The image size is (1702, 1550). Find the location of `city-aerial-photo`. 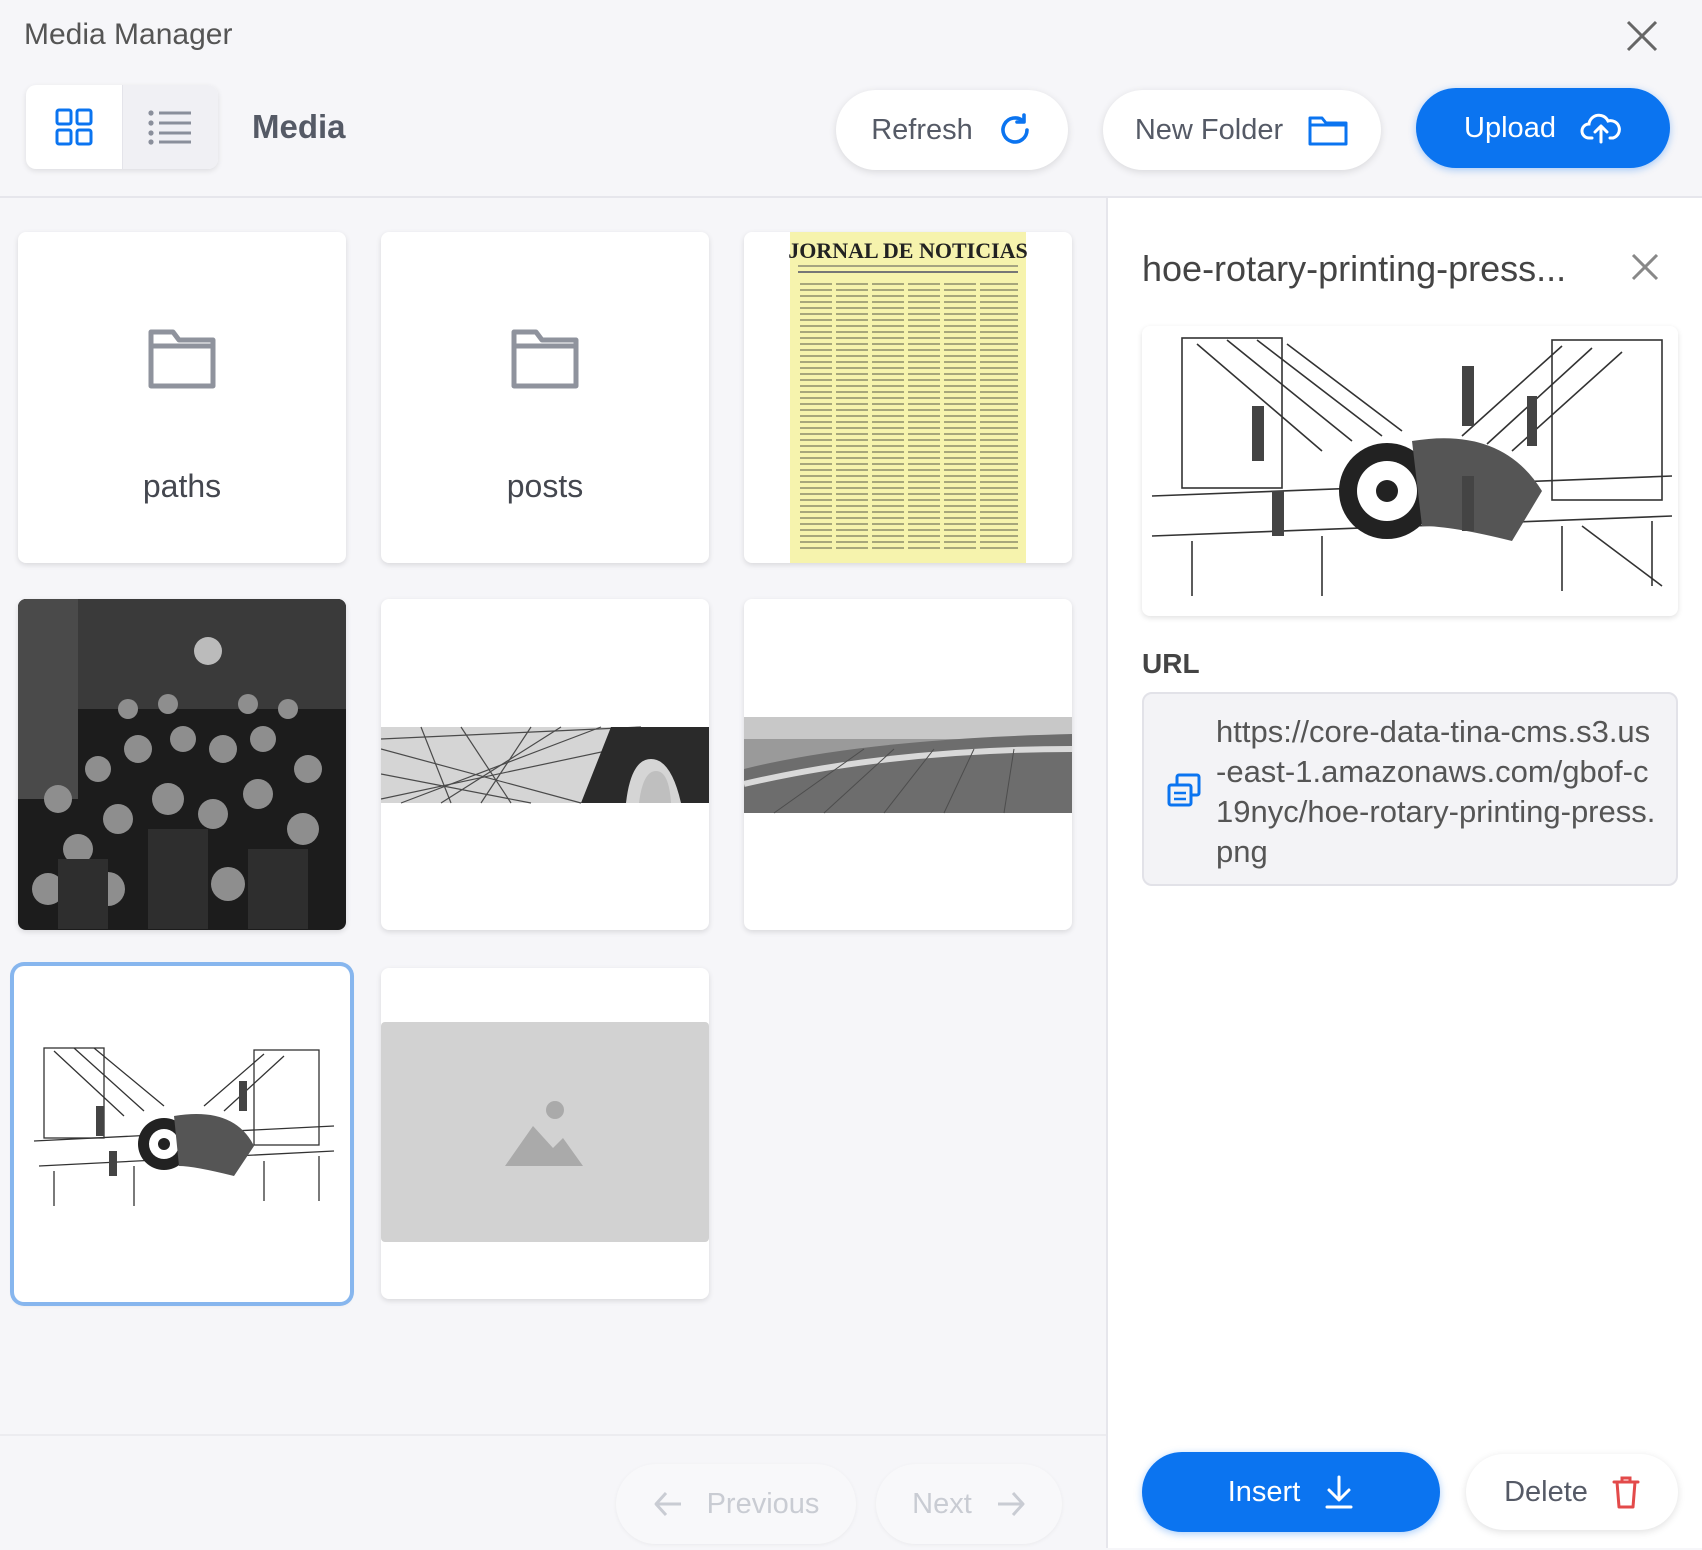

city-aerial-photo is located at coordinates (908, 765).